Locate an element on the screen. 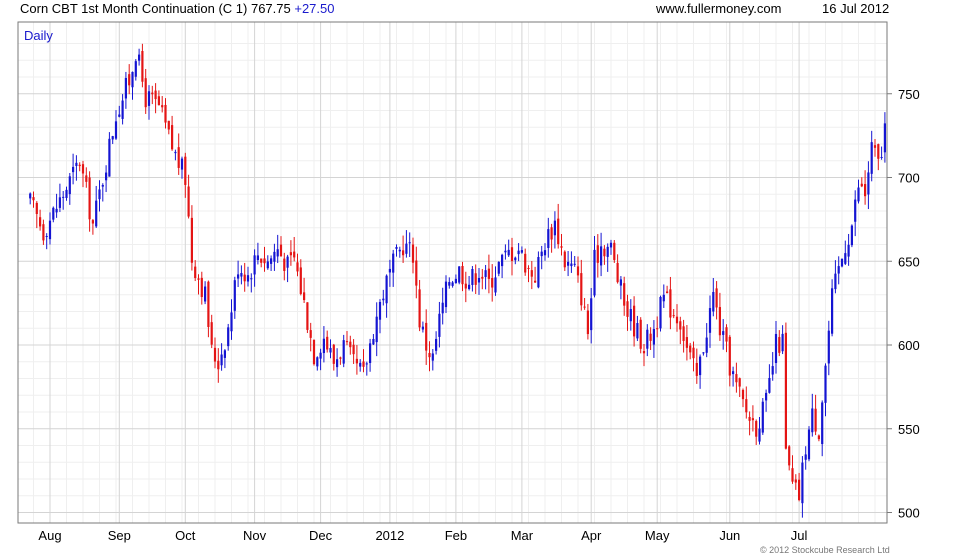 The height and width of the screenshot is (560, 980). y-tick-label: 650 is located at coordinates (909, 261).